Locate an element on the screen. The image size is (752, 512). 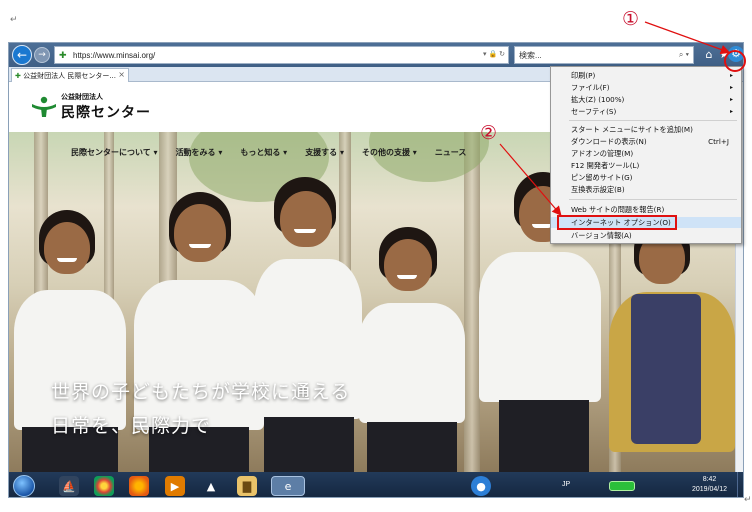
close-tab-icon: × is located at coordinates (121, 74).